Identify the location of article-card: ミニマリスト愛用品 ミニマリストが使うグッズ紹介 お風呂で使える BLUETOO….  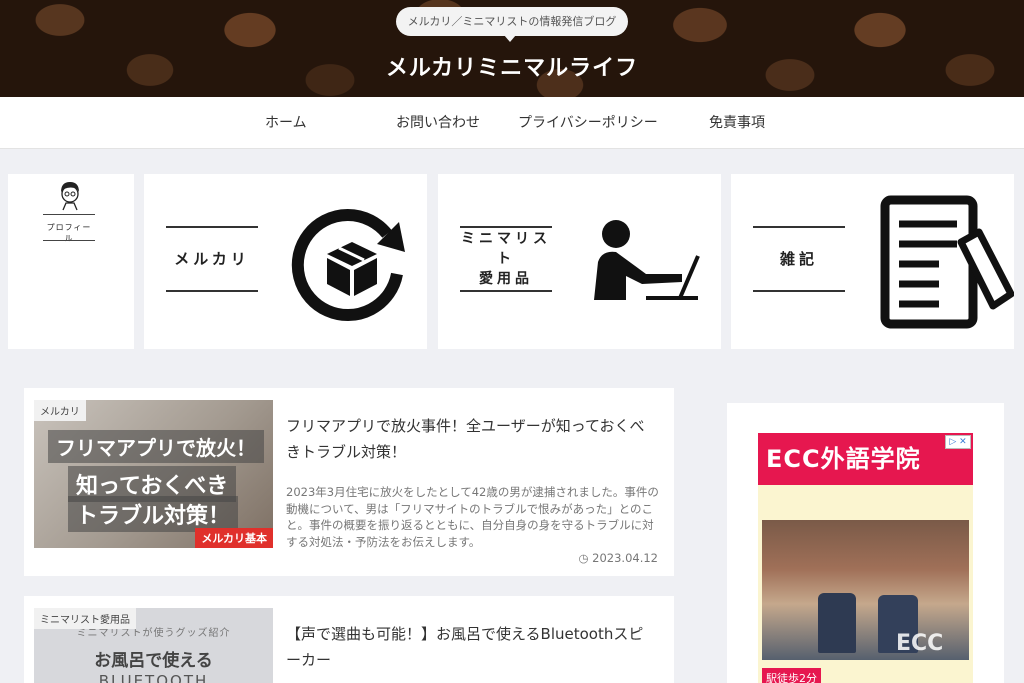
(349, 639).